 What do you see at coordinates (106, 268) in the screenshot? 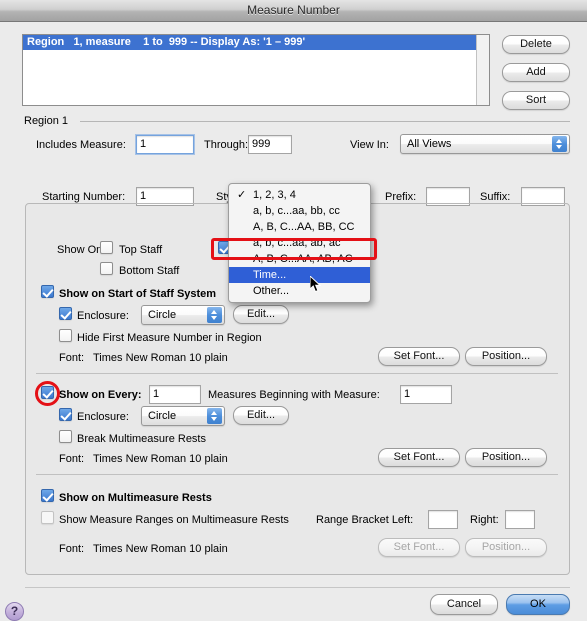
I see `bottom-staff-checkbox` at bounding box center [106, 268].